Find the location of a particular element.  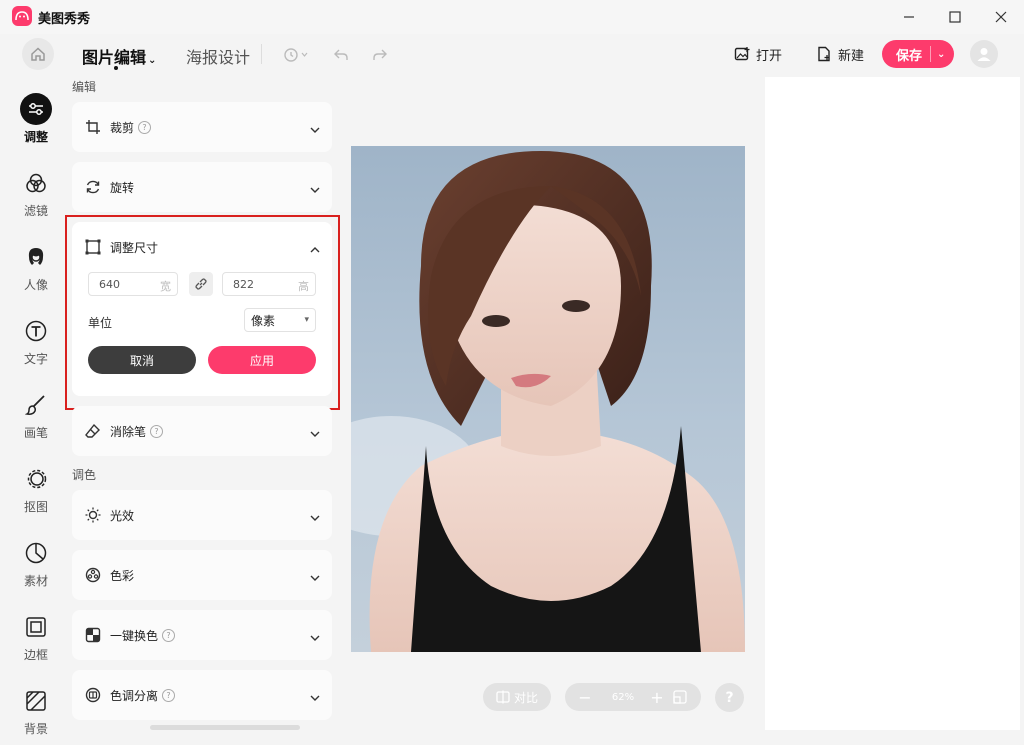

panel-scrollbar is located at coordinates (225, 727).